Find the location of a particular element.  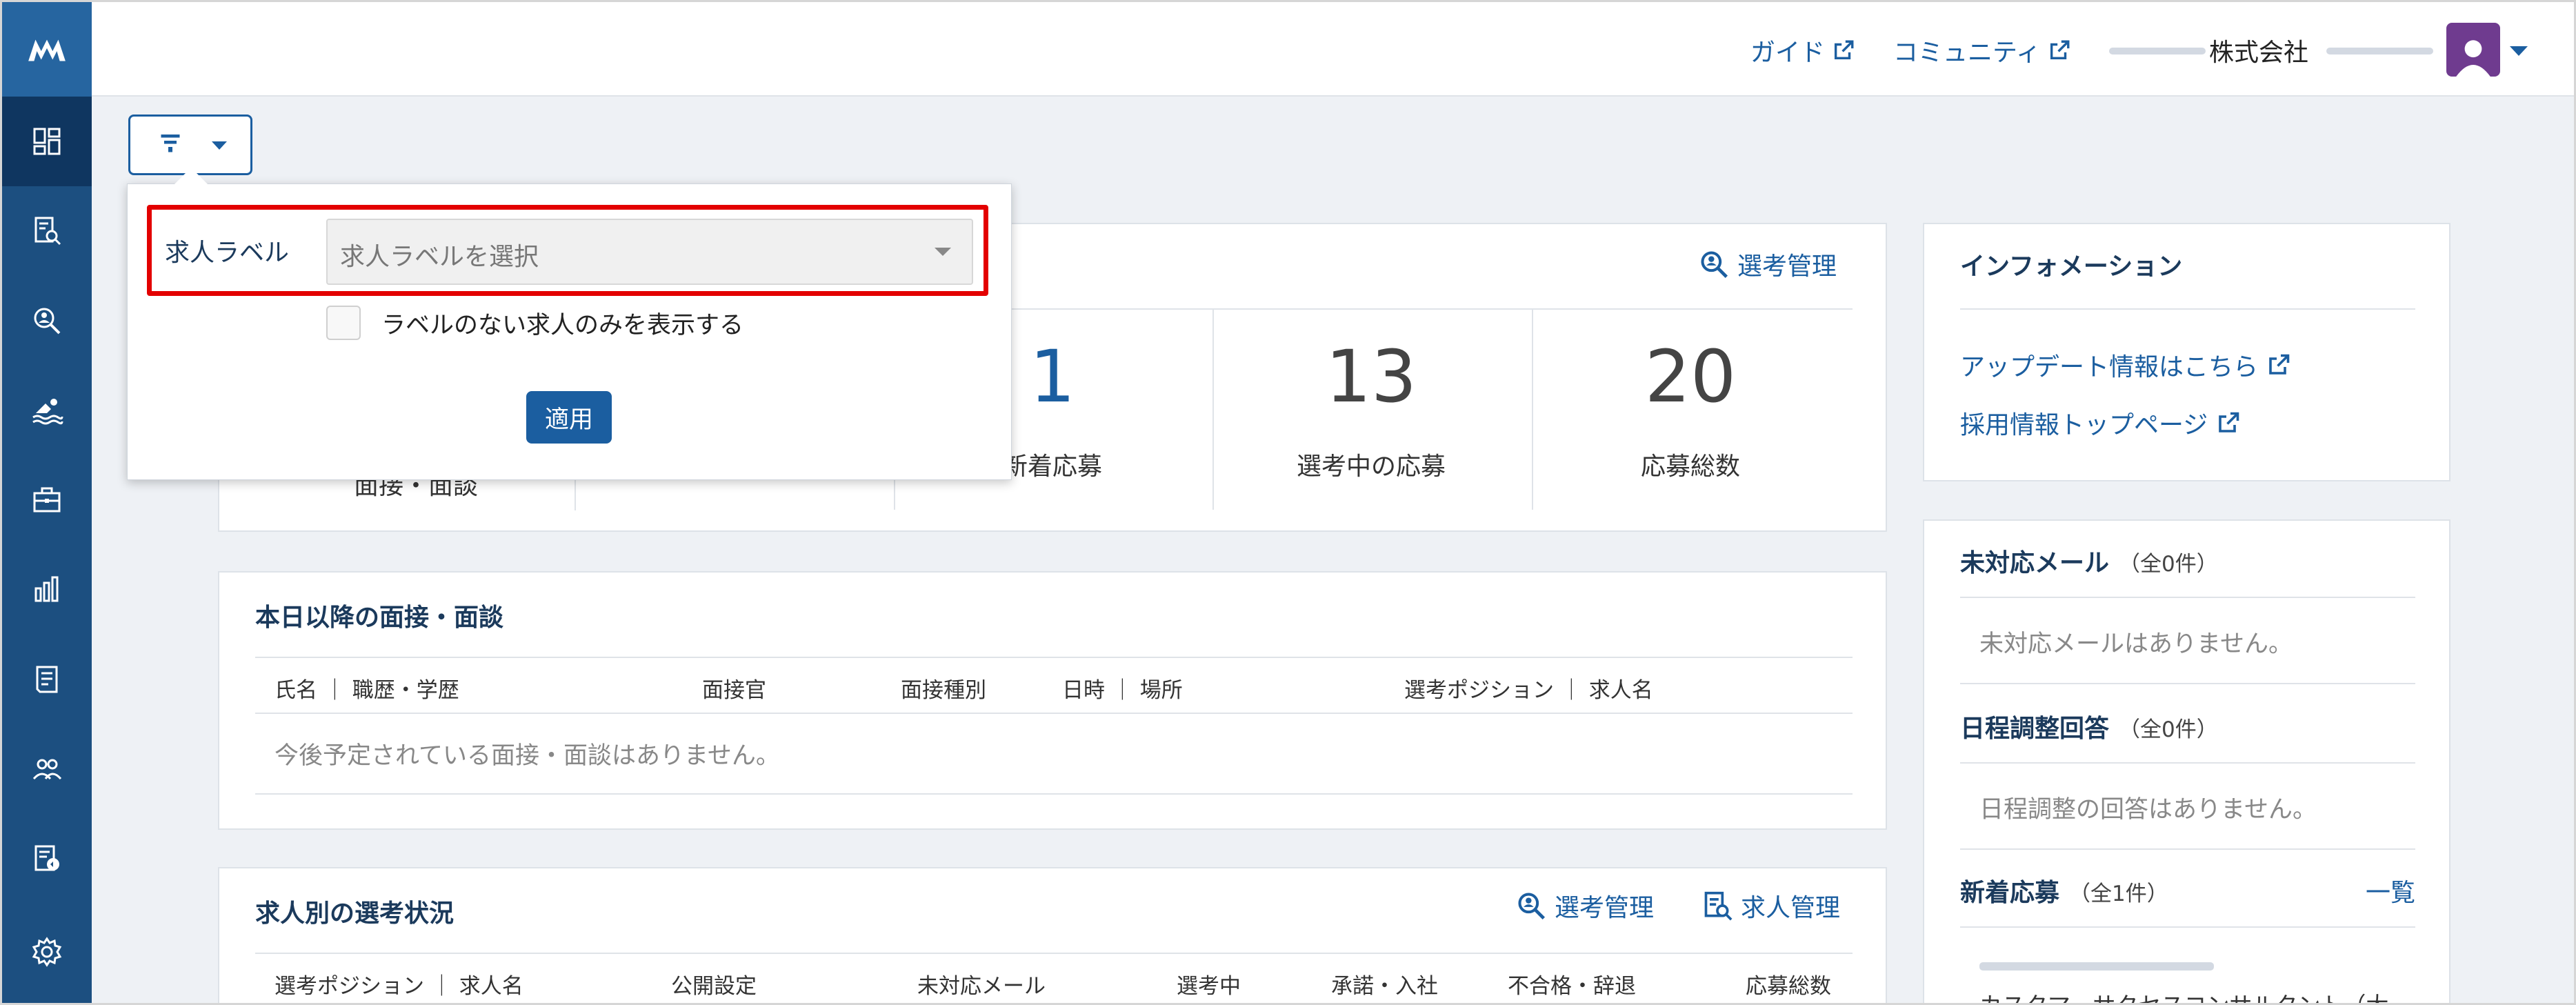

avatar is located at coordinates (2473, 50).